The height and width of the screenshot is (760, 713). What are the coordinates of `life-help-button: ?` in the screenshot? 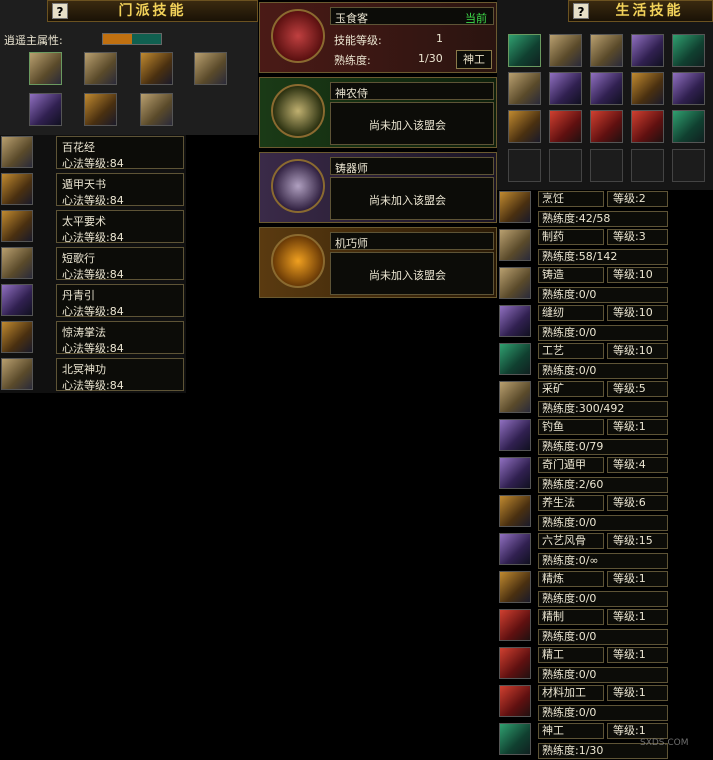 It's located at (581, 11).